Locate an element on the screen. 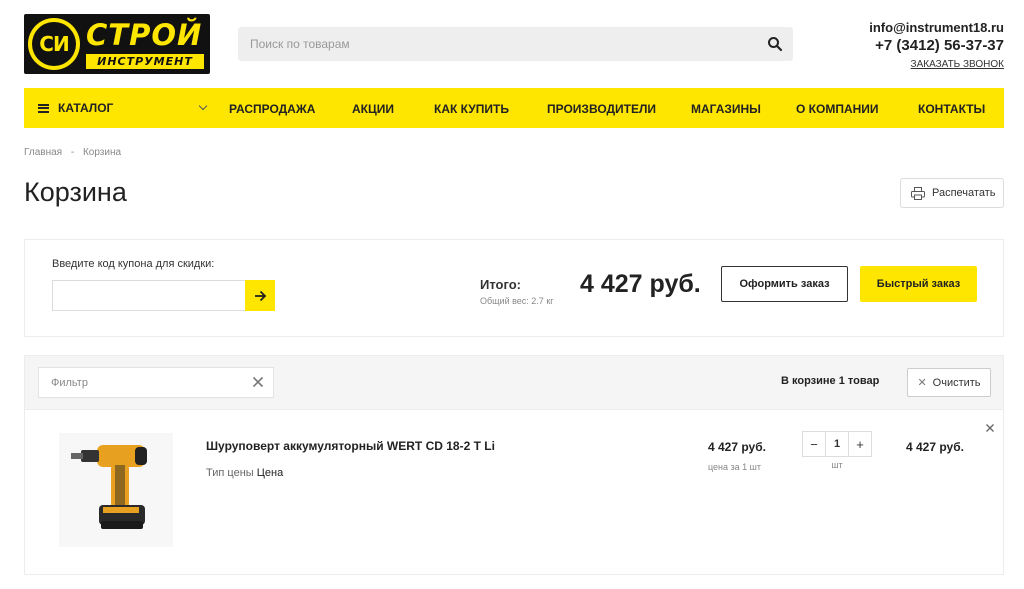  coupon-input is located at coordinates (149, 295).